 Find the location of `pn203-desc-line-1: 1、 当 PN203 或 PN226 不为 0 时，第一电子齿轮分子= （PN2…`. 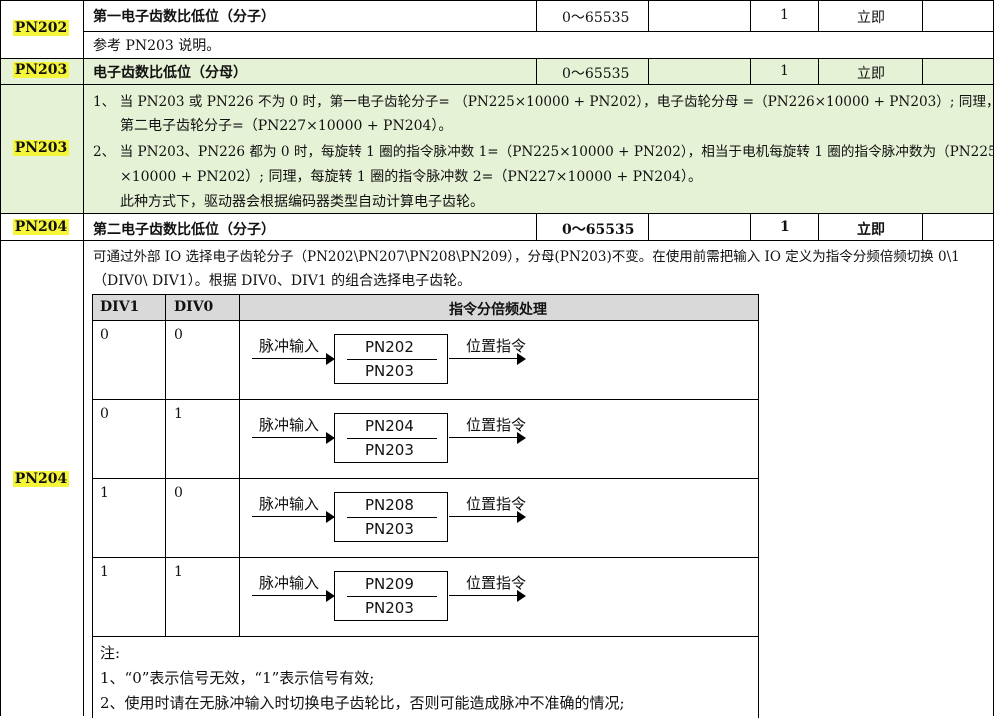

pn203-desc-line-1: 1、 当 PN203 或 PN226 不为 0 时，第一电子齿轮分子= （PN2… is located at coordinates (543, 102).